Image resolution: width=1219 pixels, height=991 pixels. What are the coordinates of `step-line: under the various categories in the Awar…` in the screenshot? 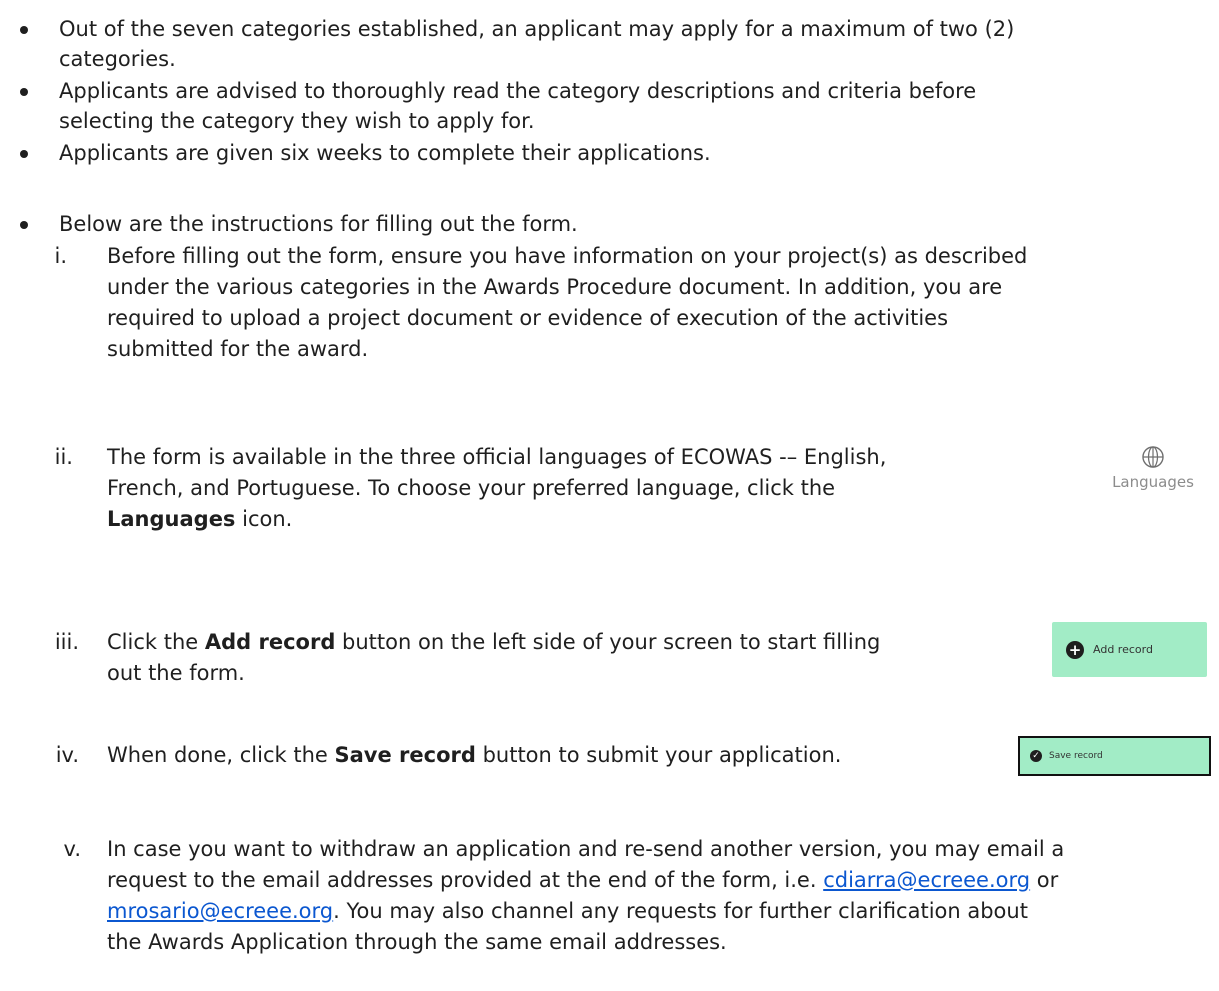 It's located at (555, 287).